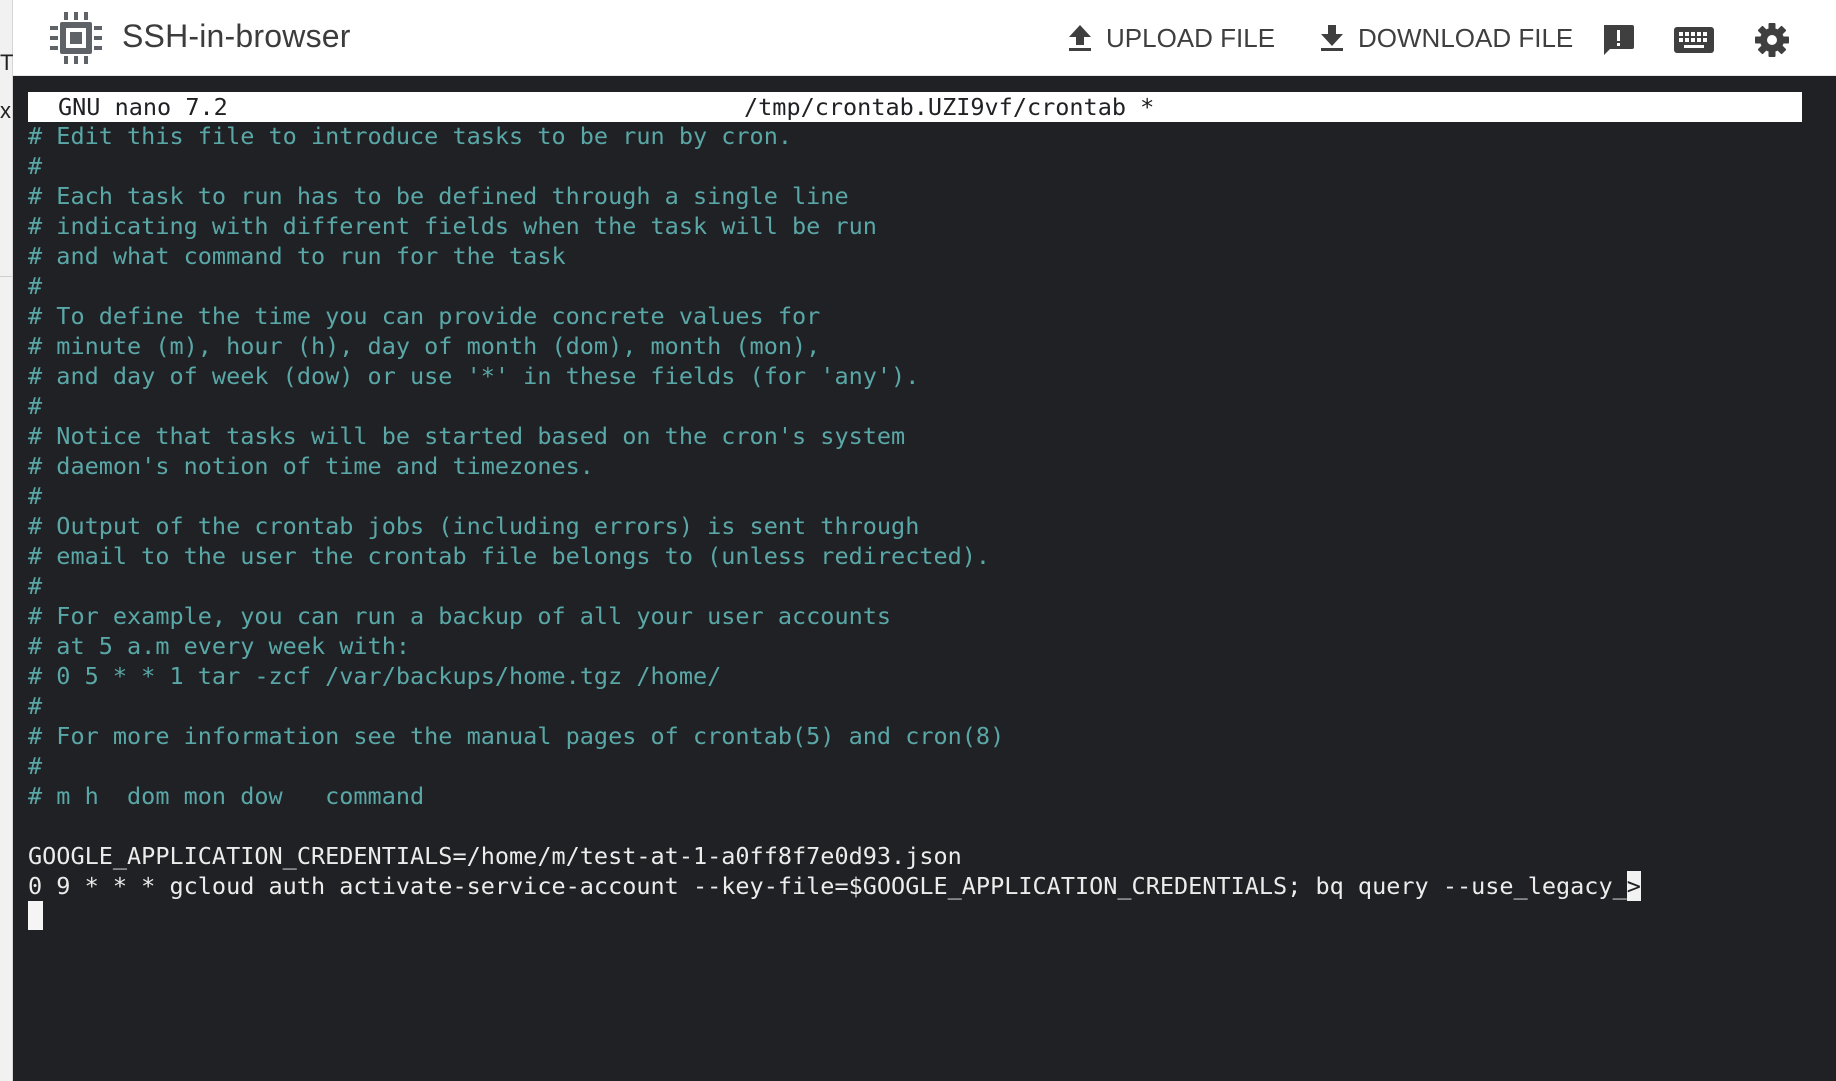  What do you see at coordinates (226, 796) in the screenshot?
I see `editor-line-text: # m h dom mon dow command` at bounding box center [226, 796].